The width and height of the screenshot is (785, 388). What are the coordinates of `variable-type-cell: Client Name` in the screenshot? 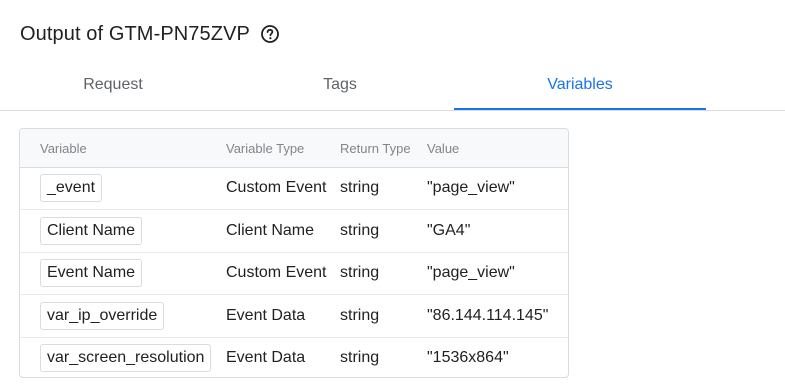 It's located at (270, 230).